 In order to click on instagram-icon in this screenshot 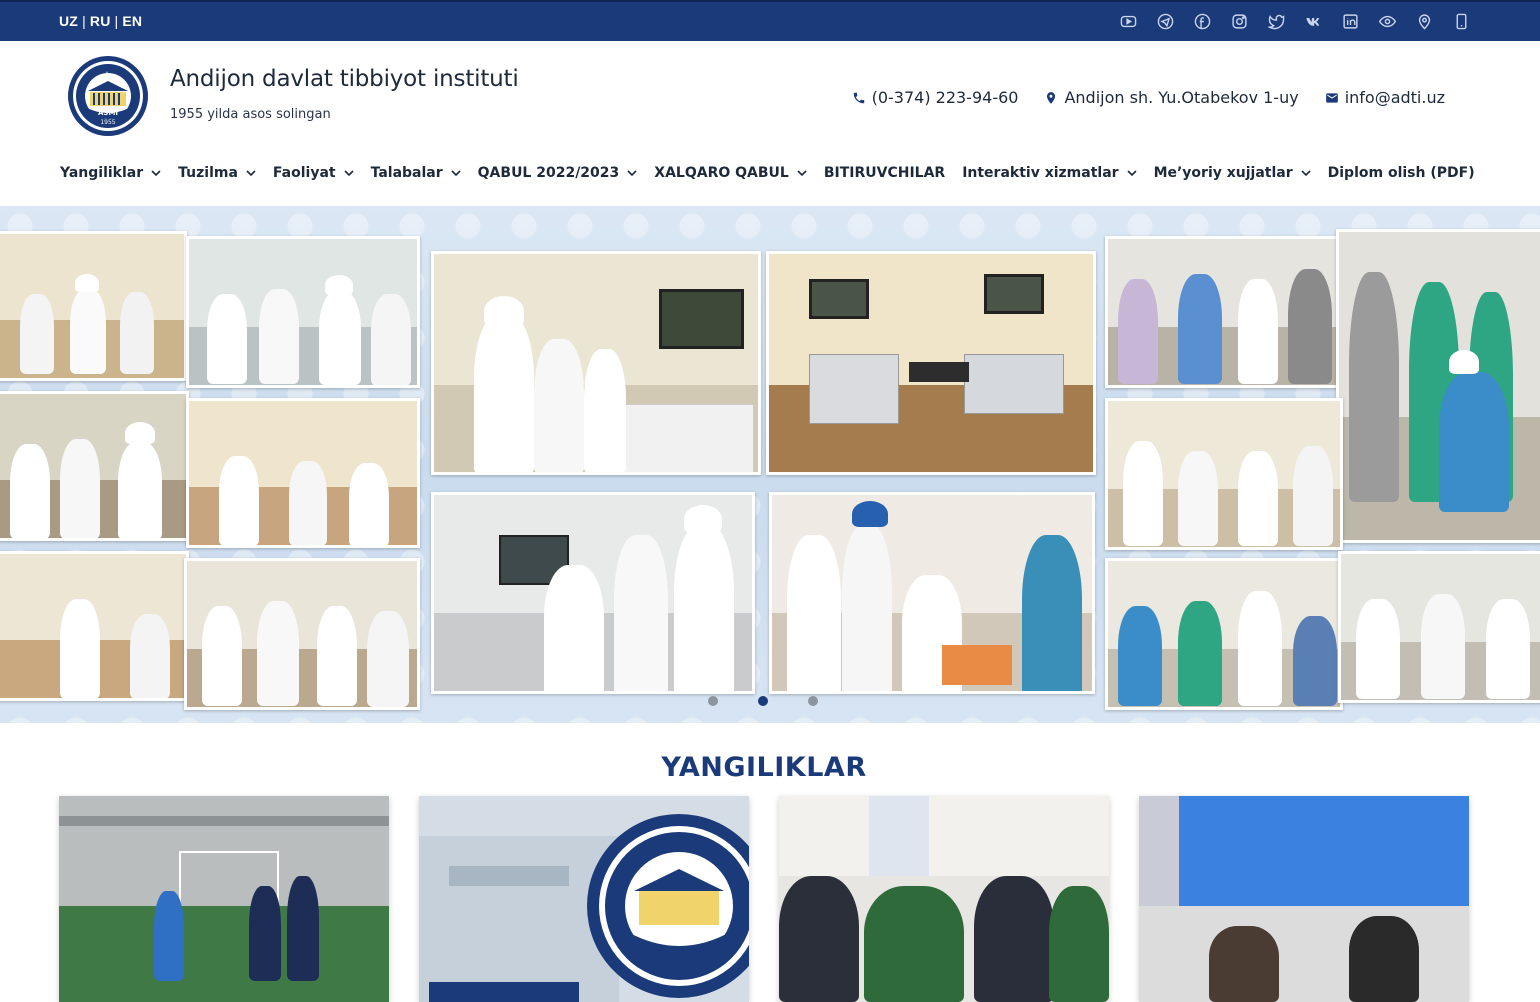, I will do `click(1239, 21)`.